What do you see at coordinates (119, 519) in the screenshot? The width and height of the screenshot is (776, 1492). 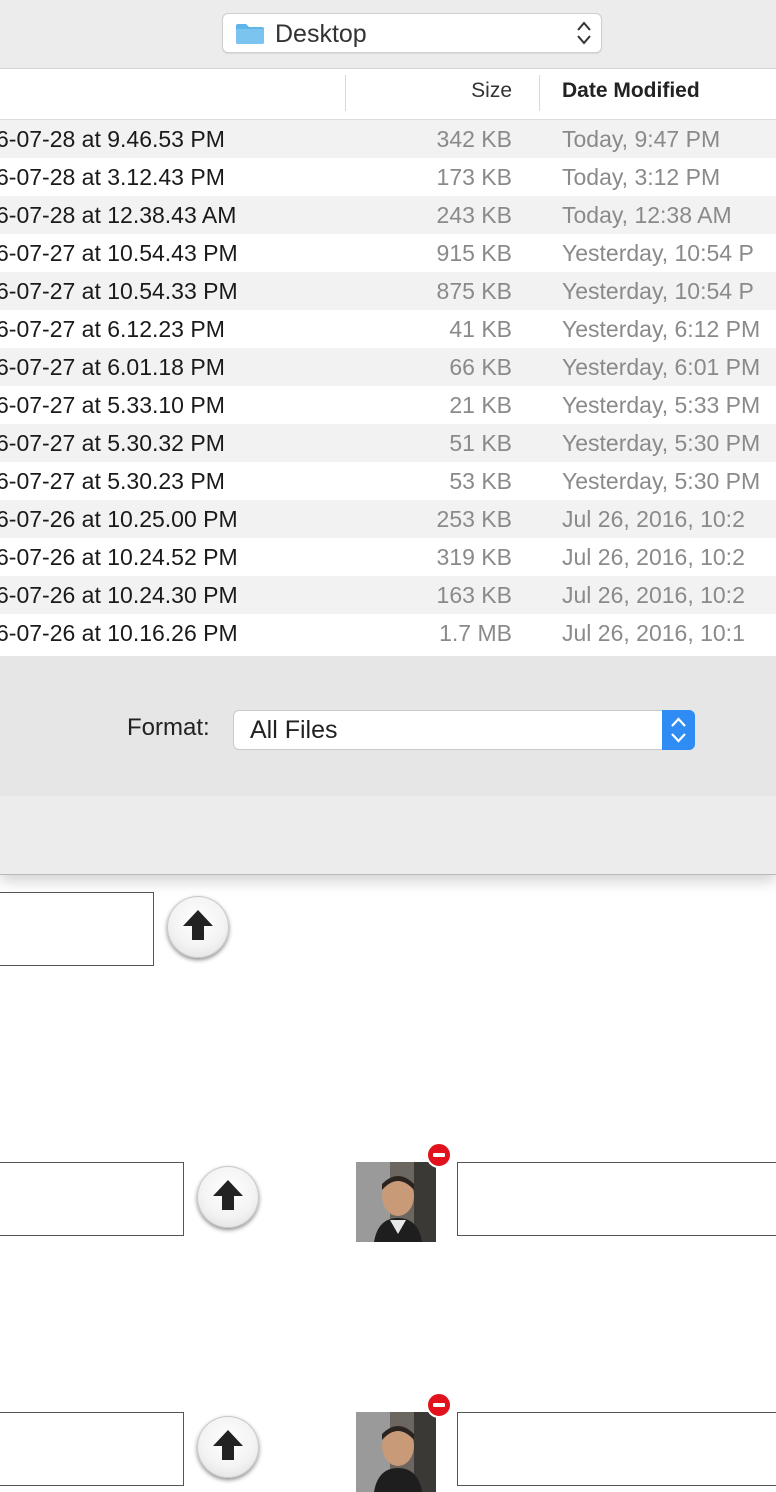 I see `file-name: 6-07-26 at 10.25.00 PM` at bounding box center [119, 519].